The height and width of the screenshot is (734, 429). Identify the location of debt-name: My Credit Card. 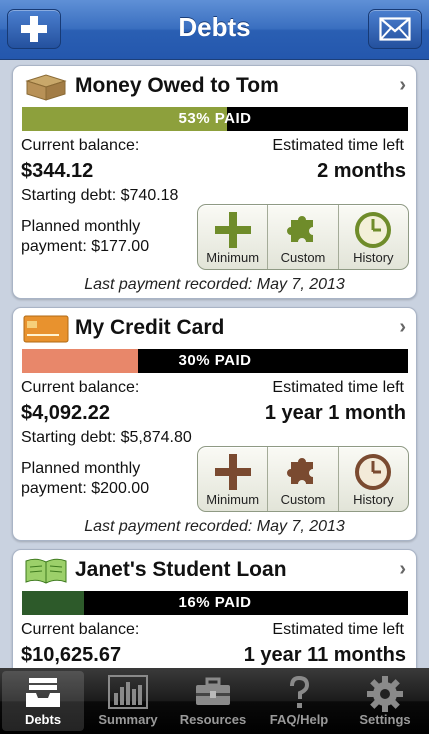
(150, 327).